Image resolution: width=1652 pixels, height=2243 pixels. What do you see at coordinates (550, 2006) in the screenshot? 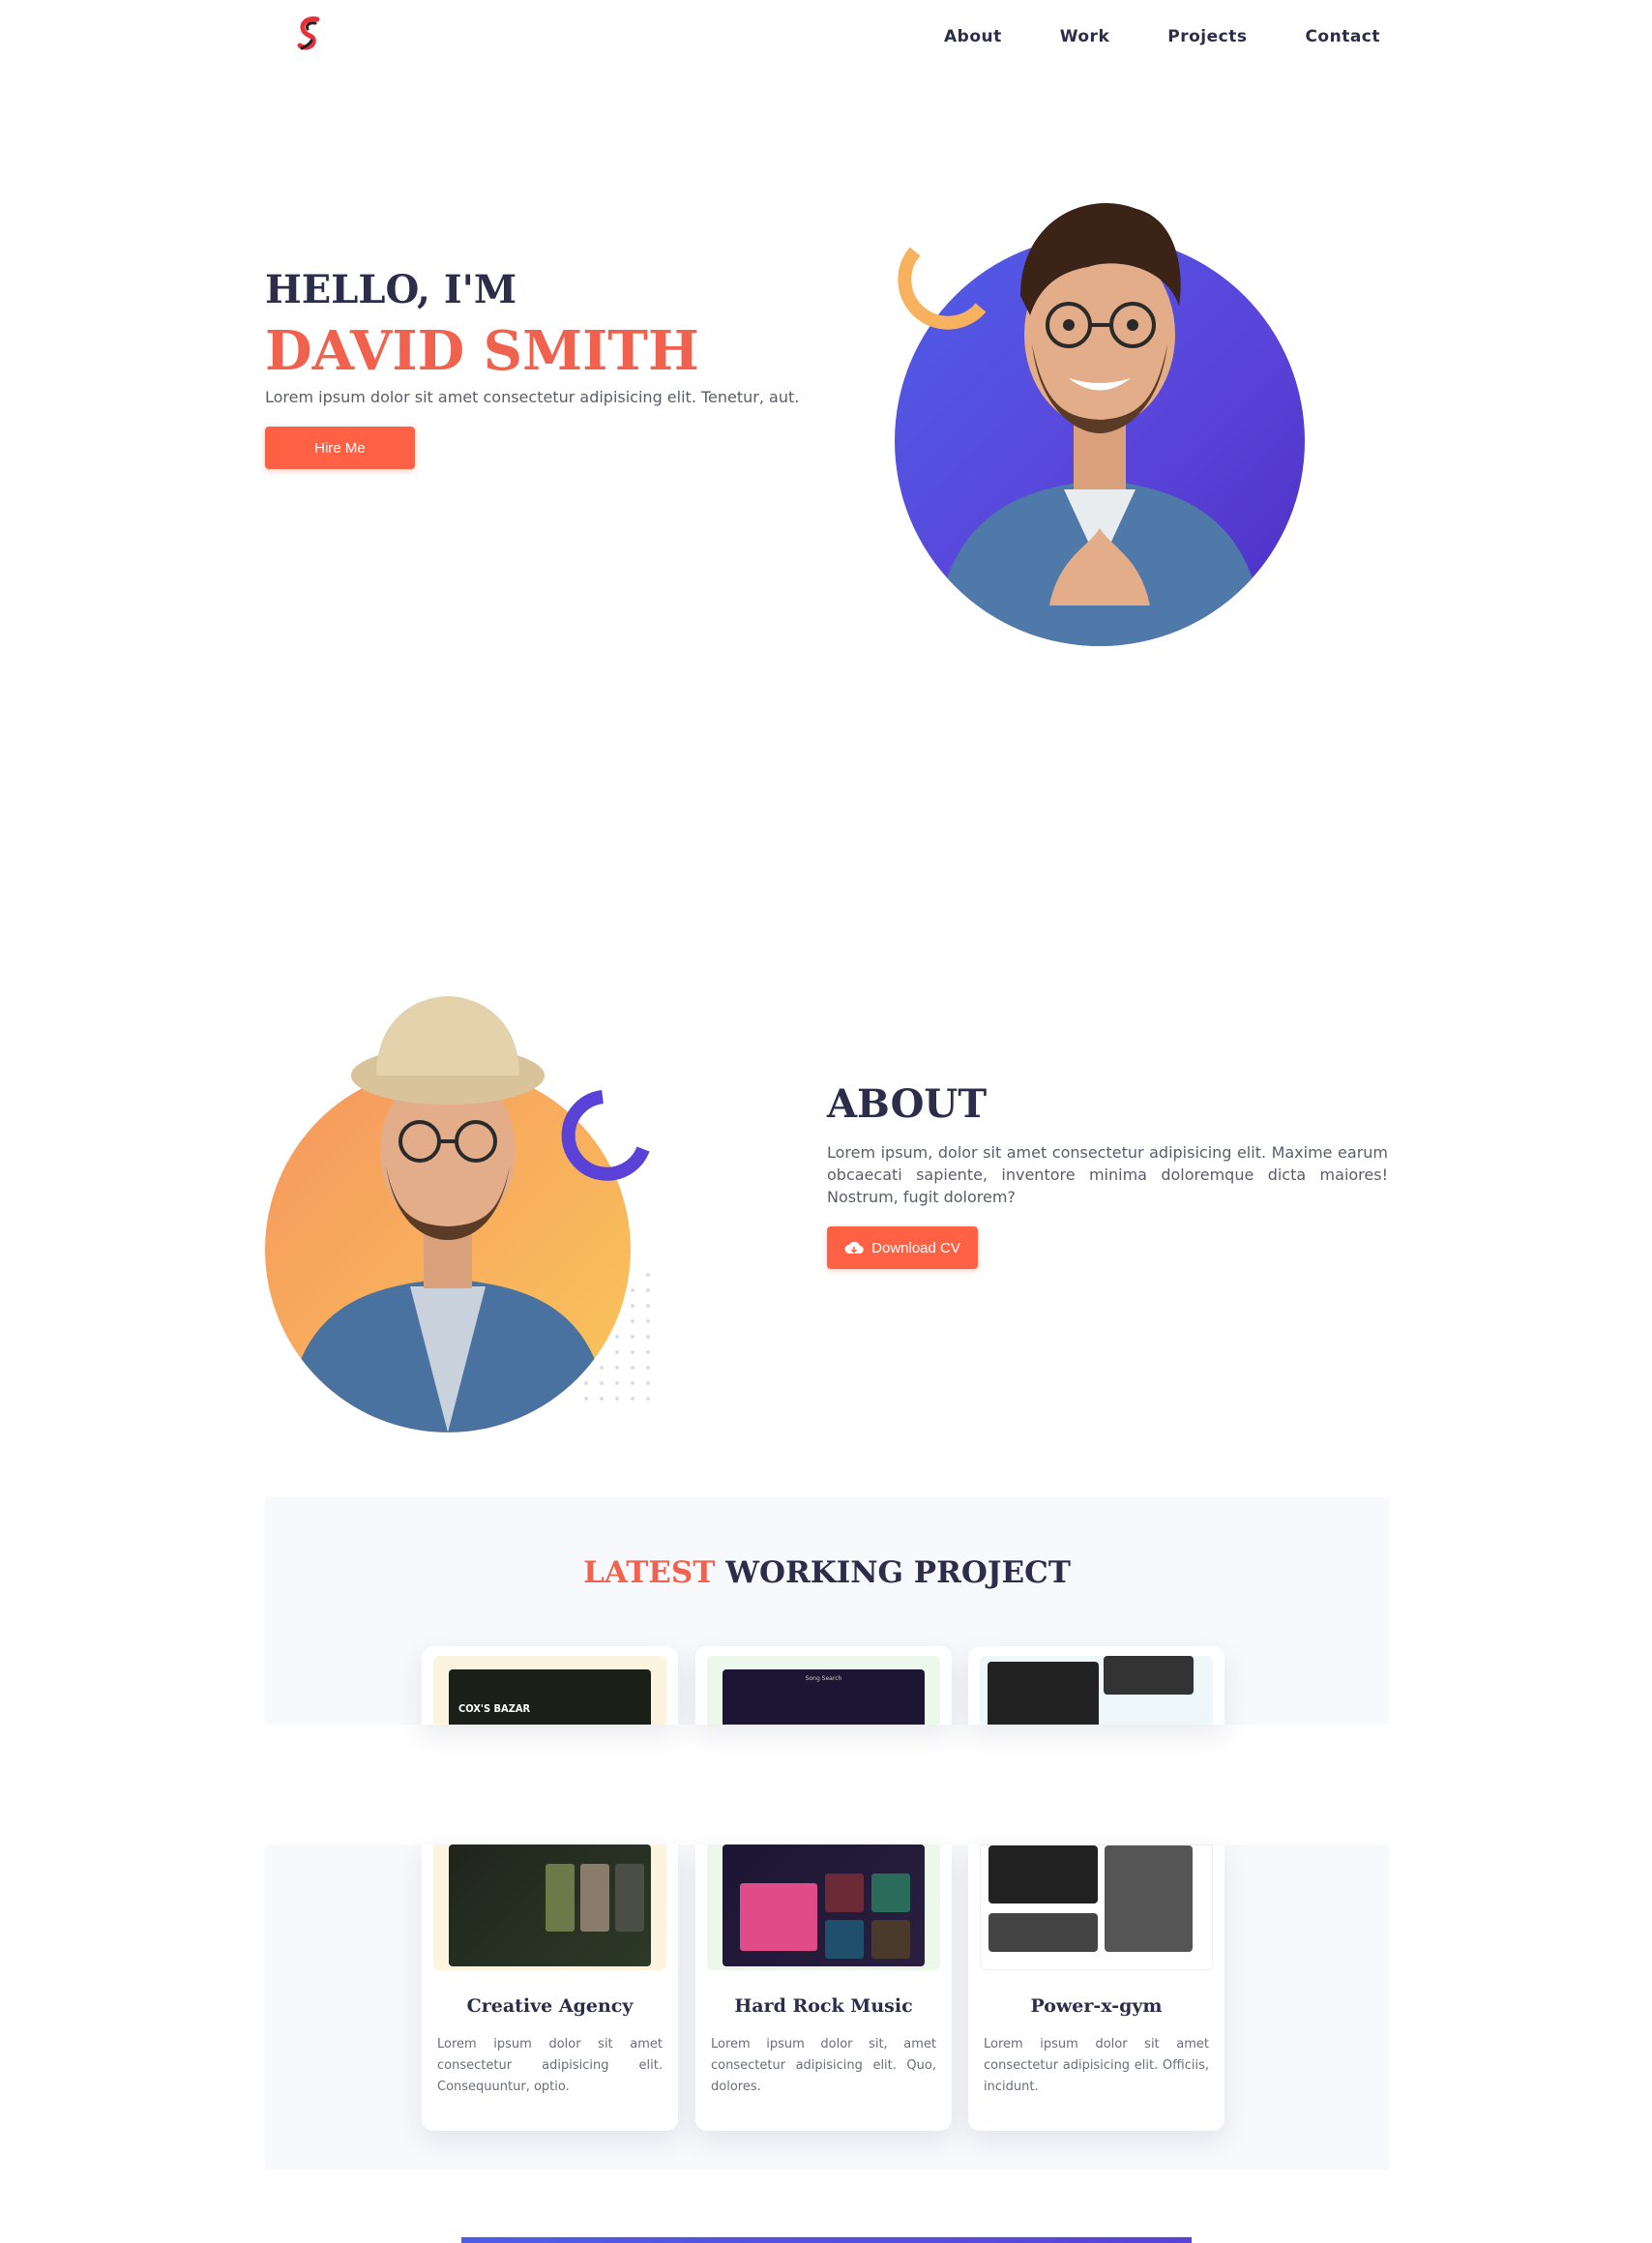
I see `project-title: Creative Agency` at bounding box center [550, 2006].